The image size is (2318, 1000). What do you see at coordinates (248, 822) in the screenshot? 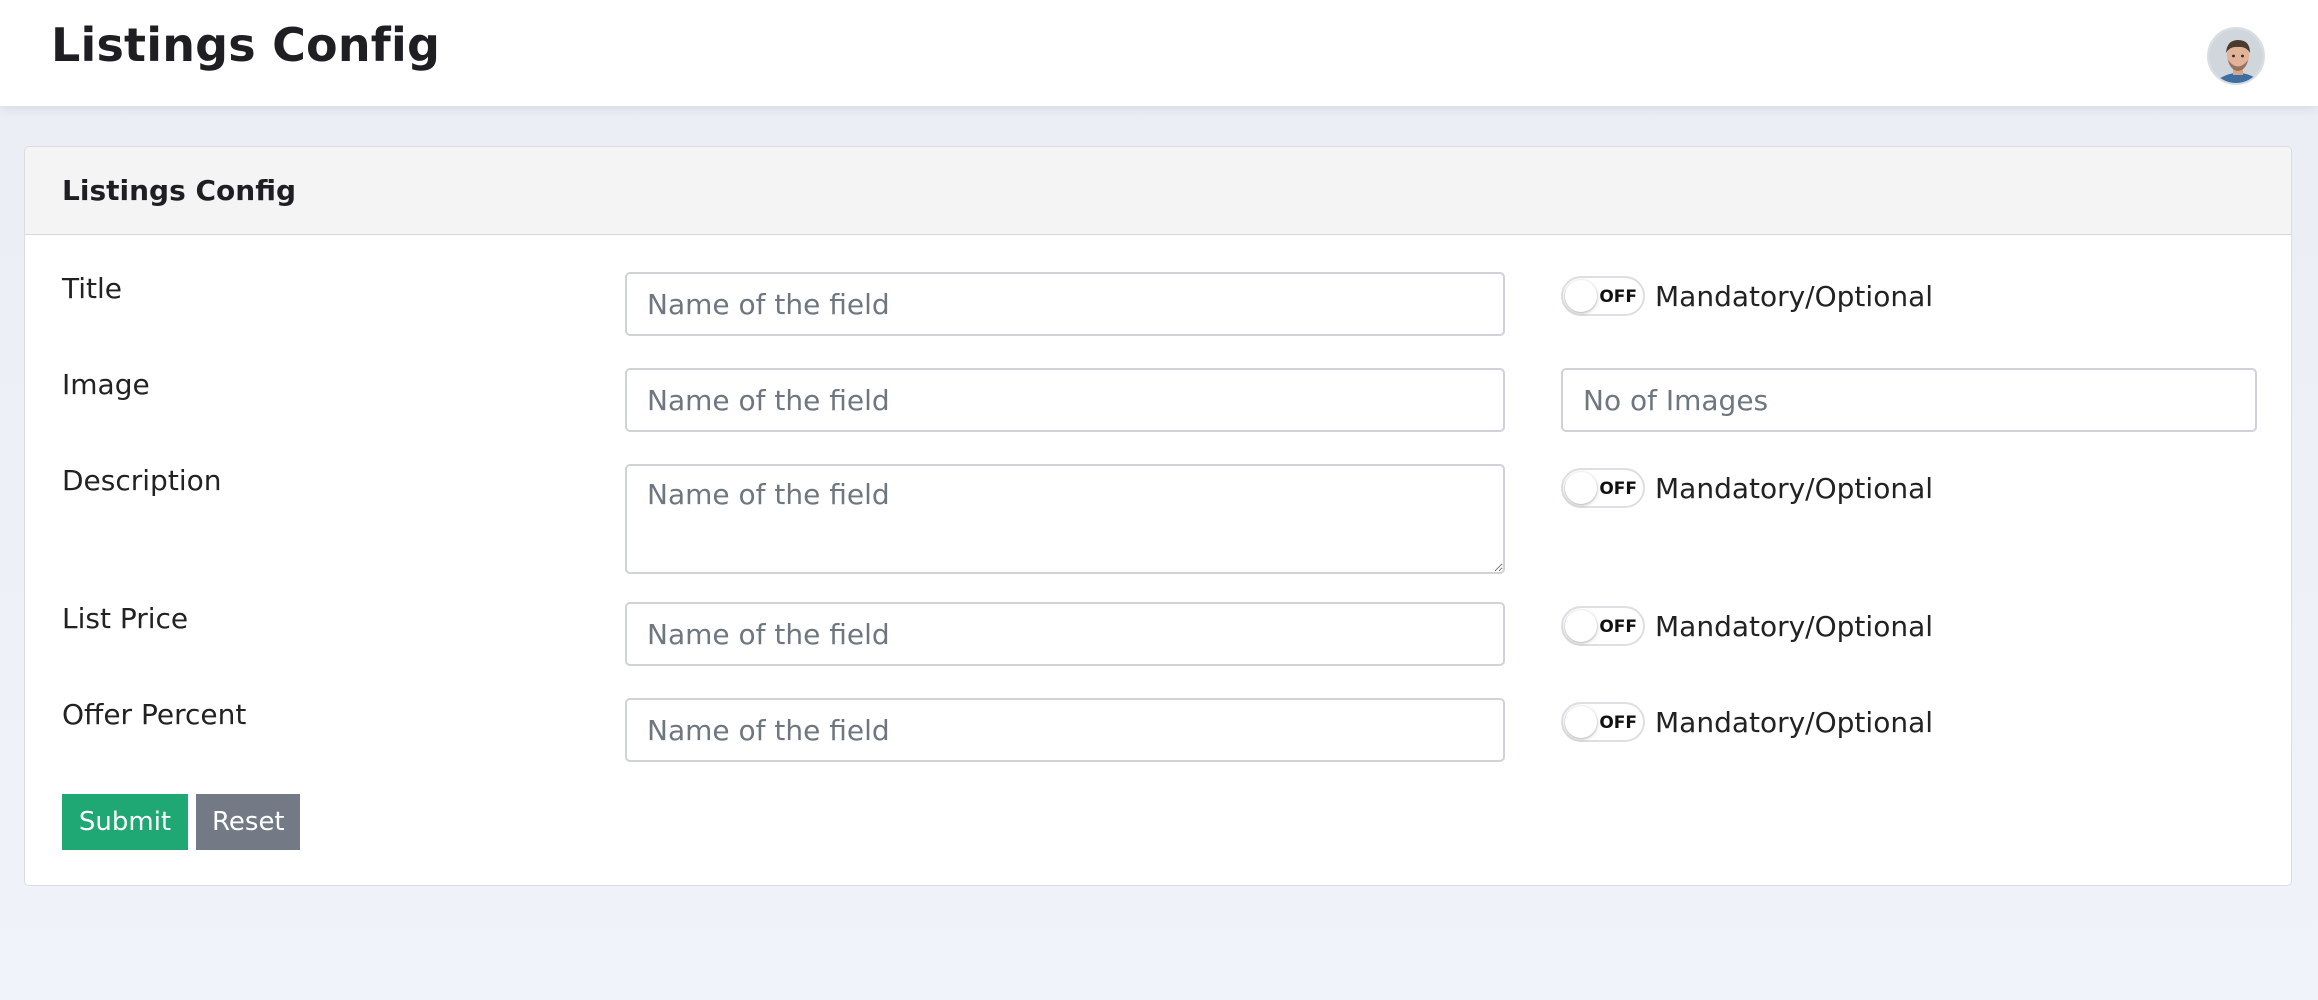
I see `reset-button: Reset` at bounding box center [248, 822].